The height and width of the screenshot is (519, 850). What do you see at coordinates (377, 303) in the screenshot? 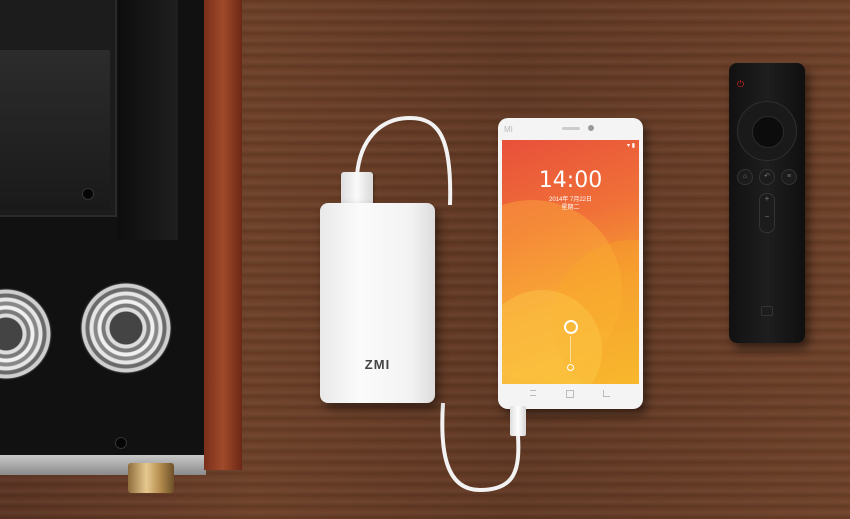
I see `power-bank: ZMI` at bounding box center [377, 303].